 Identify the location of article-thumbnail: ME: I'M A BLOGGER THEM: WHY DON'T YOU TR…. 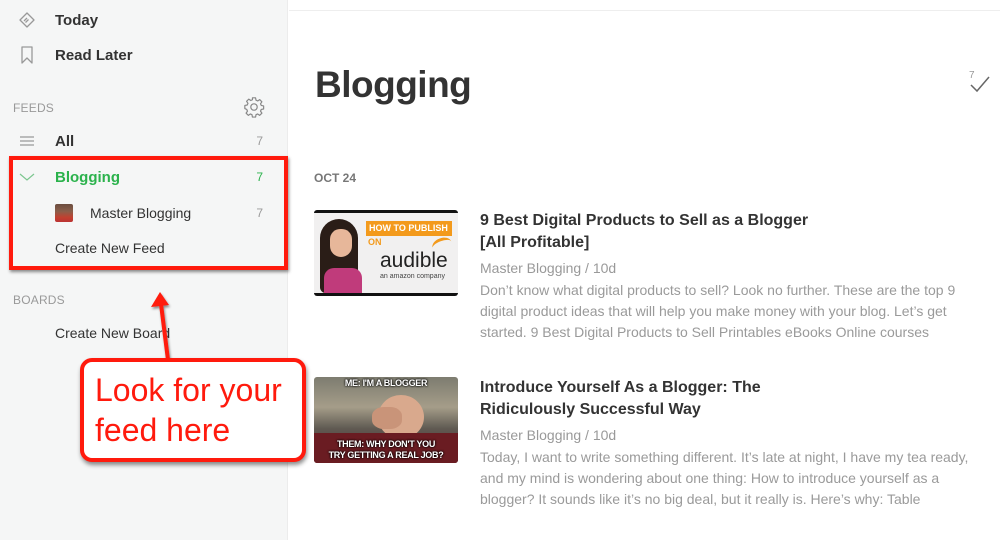
(386, 420).